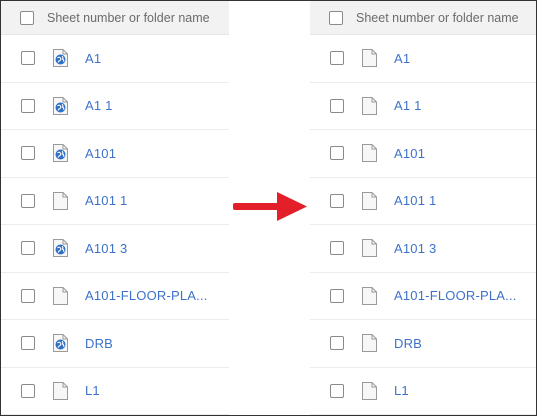  I want to click on right-arrow-icon, so click(270, 206).